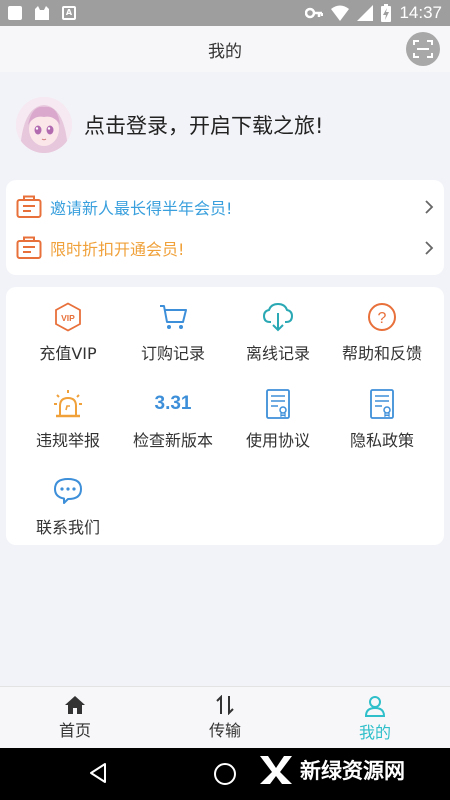 The image size is (450, 800). I want to click on tab-home: 首页, so click(75, 717).